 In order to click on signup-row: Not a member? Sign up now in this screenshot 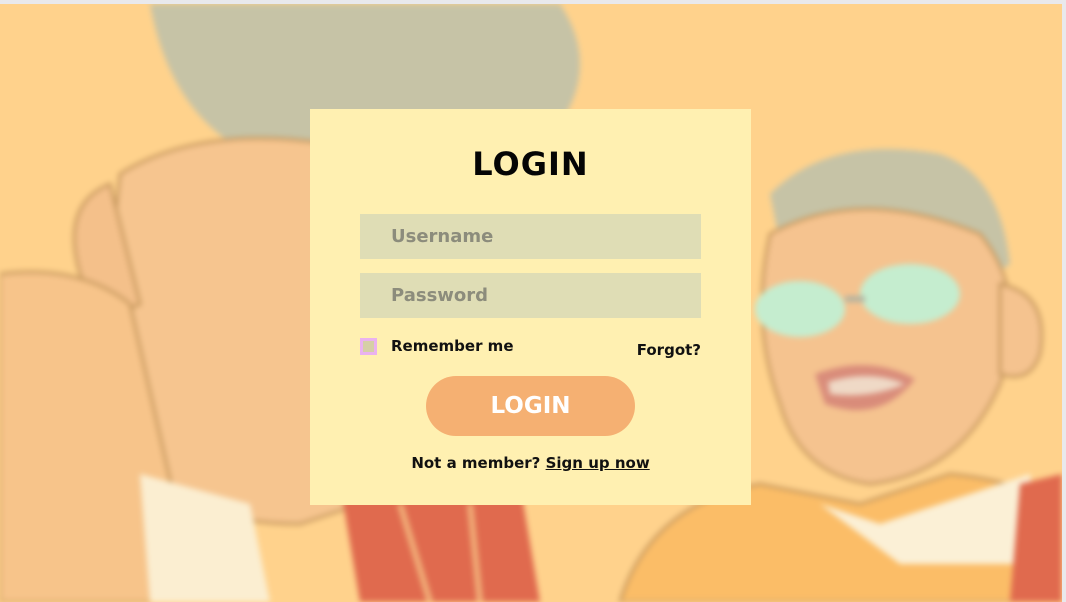, I will do `click(530, 463)`.